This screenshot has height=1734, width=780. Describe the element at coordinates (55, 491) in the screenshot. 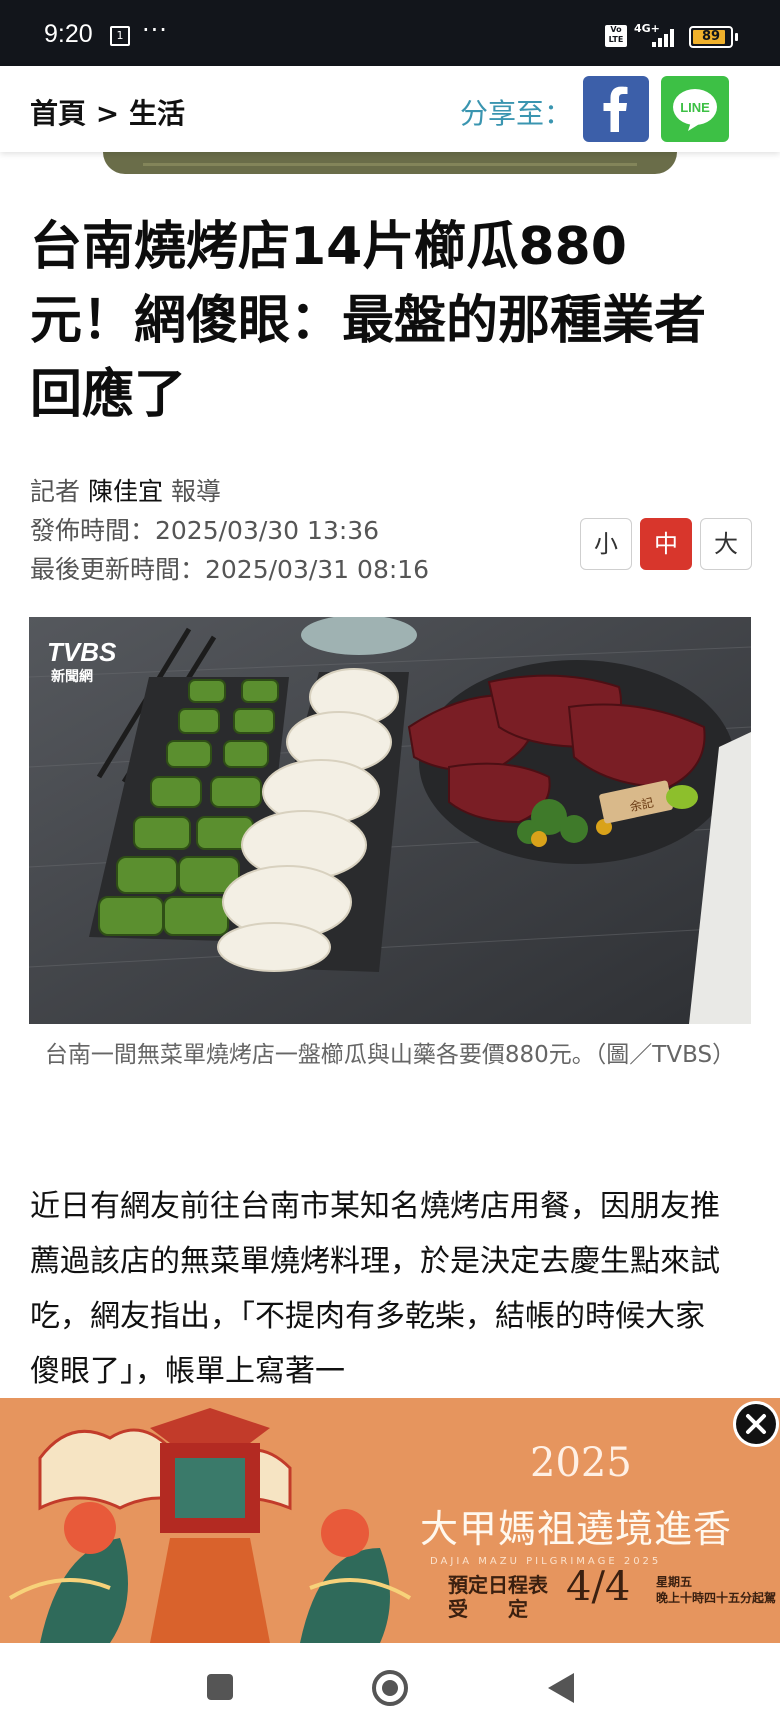

I see `byline-prefix: 記者` at that location.